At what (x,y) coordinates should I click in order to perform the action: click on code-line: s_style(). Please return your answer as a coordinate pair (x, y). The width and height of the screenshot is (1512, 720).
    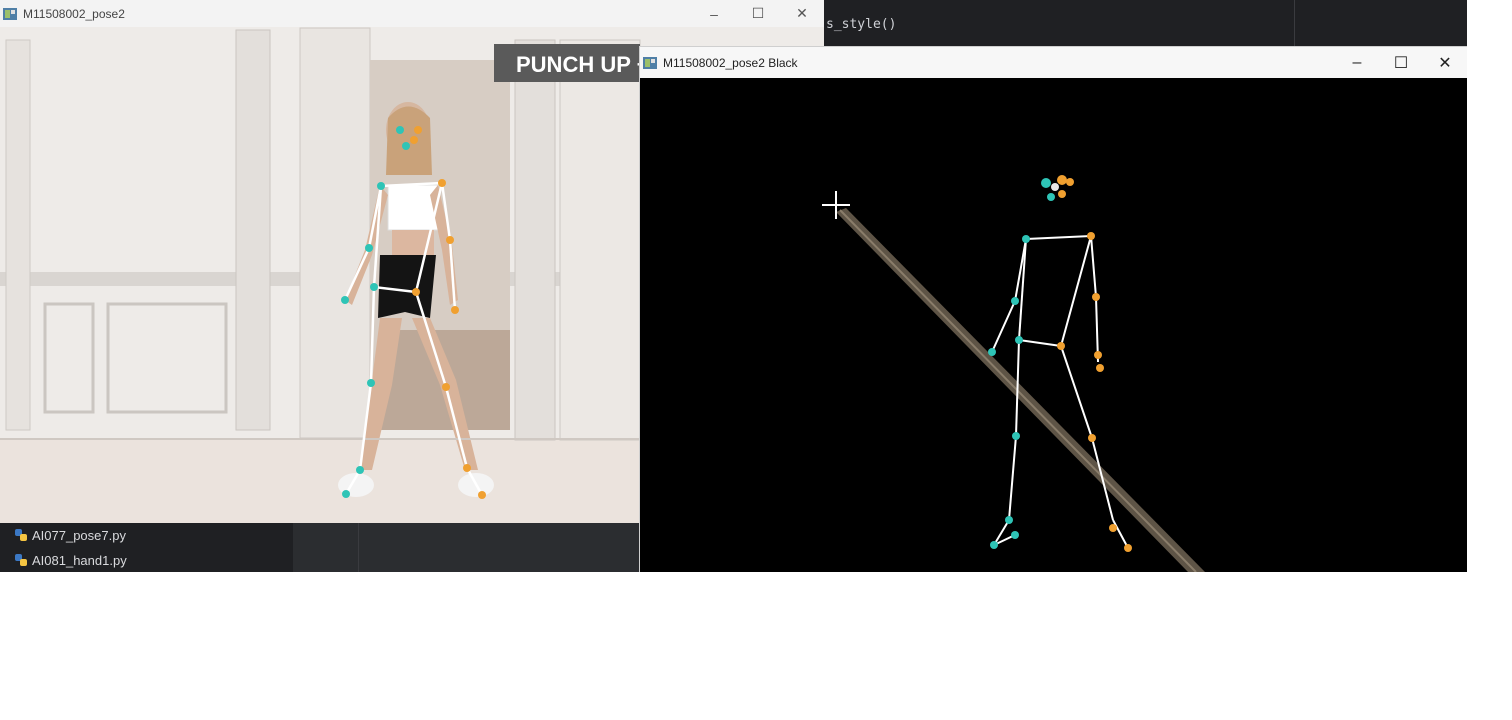
    Looking at the image, I should click on (861, 24).